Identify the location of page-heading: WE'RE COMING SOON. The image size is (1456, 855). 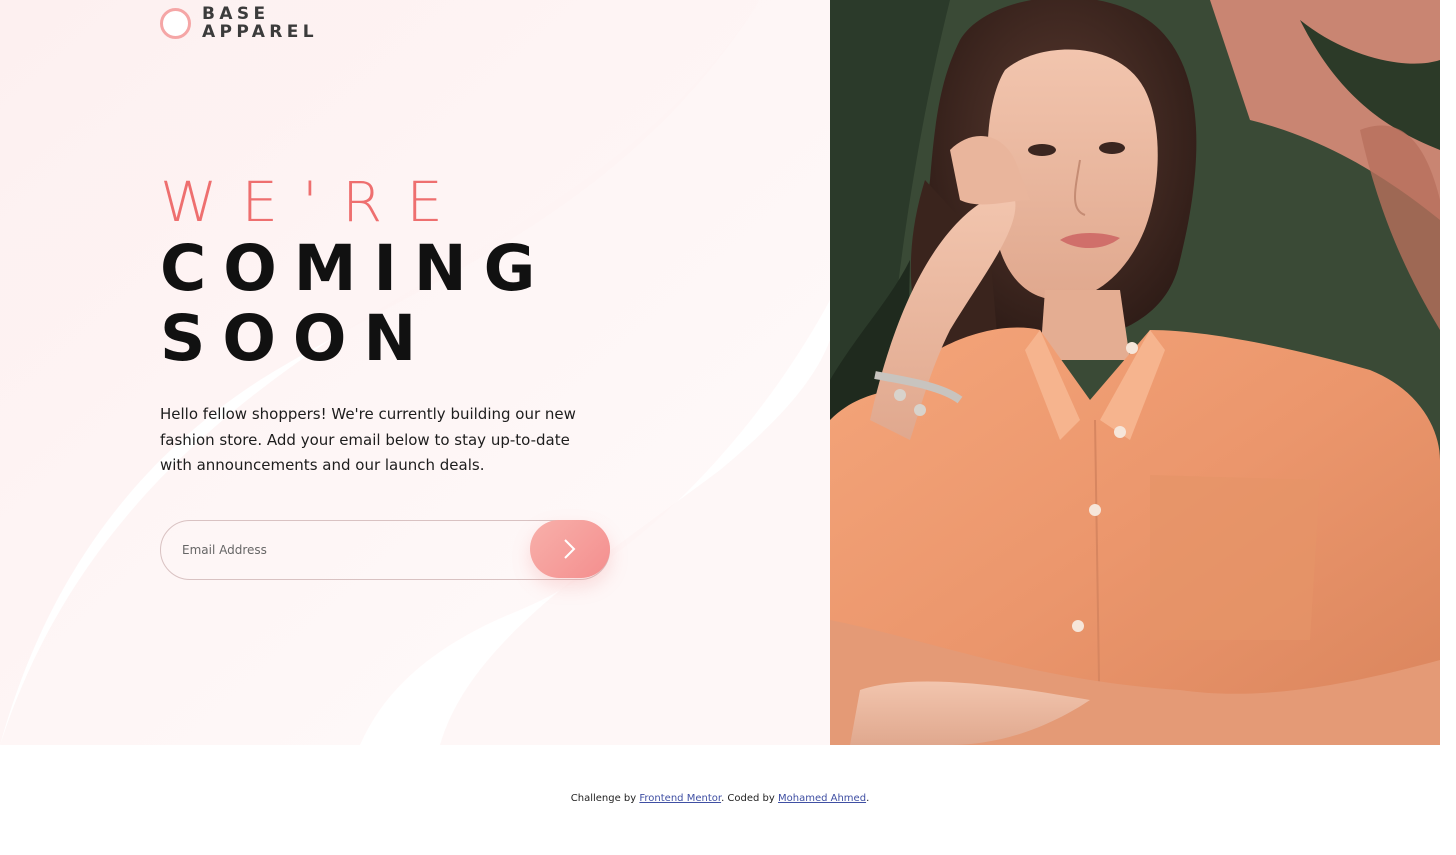
(356, 273).